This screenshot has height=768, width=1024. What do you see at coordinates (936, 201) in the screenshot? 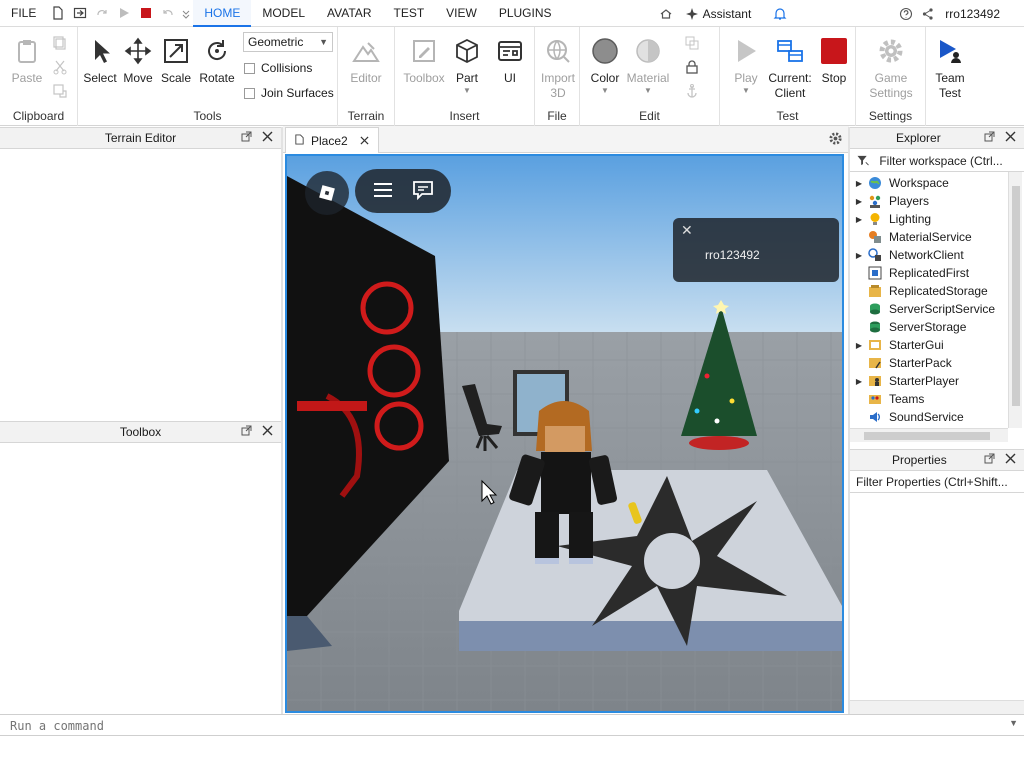
I see `tree-item-players: ▶ Players` at bounding box center [936, 201].